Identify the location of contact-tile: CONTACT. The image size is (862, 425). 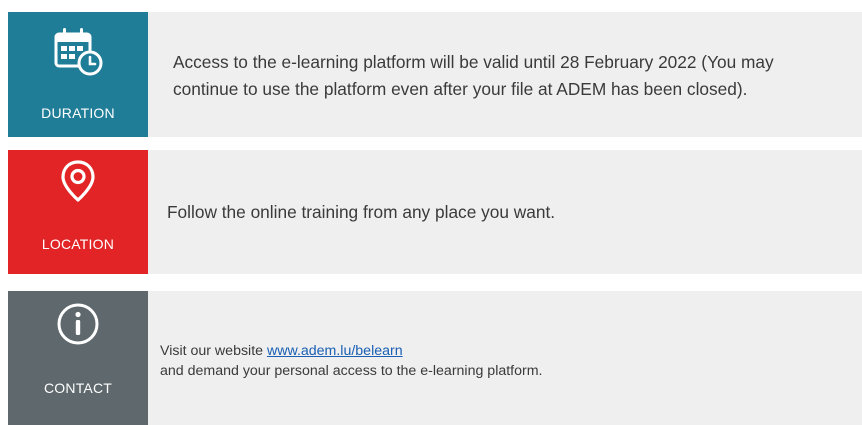
(78, 358).